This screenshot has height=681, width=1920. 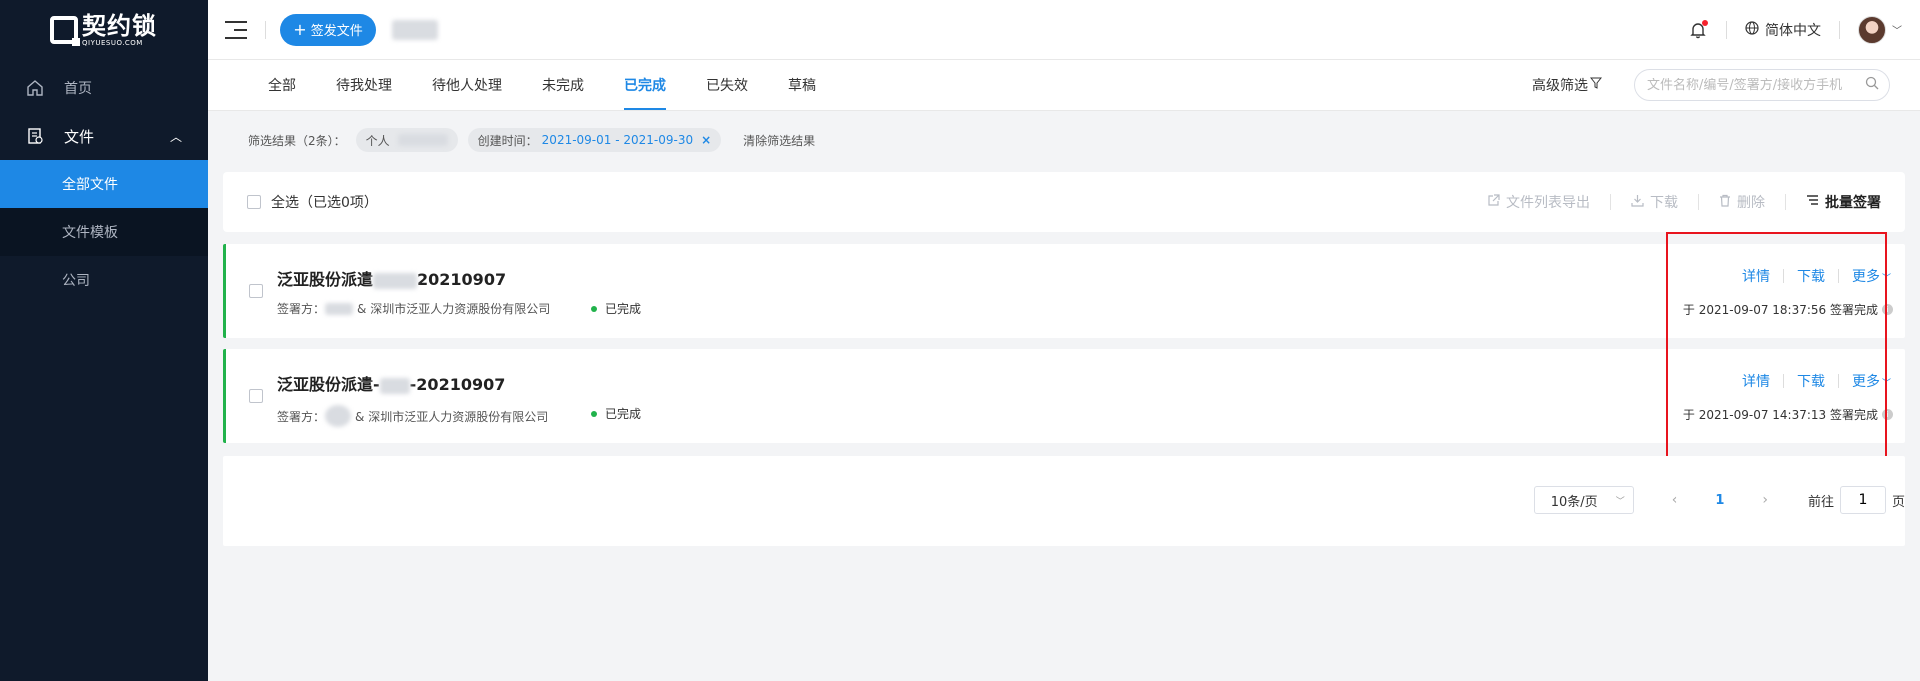 What do you see at coordinates (324, 202) in the screenshot?
I see `select-all-label: 全选（已选0项）` at bounding box center [324, 202].